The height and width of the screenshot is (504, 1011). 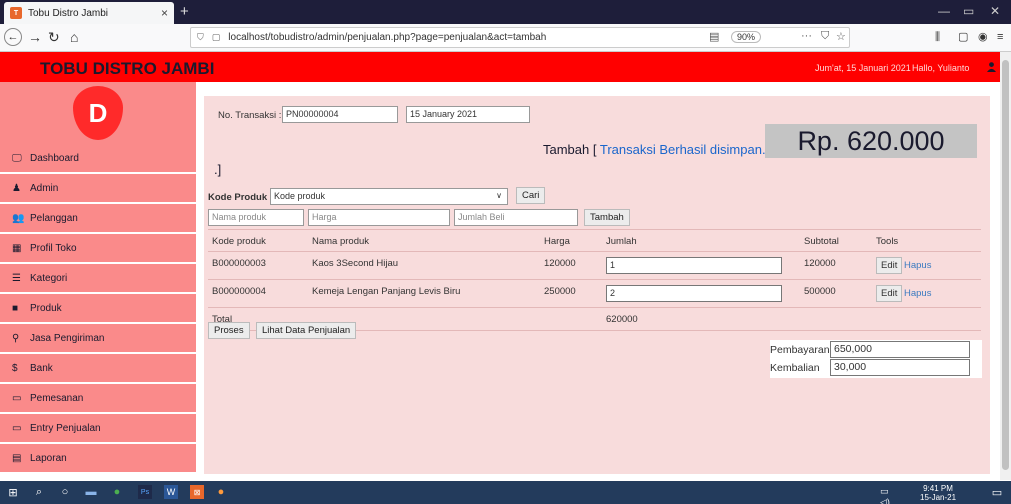 I want to click on brand-logo: D, so click(x=98, y=113).